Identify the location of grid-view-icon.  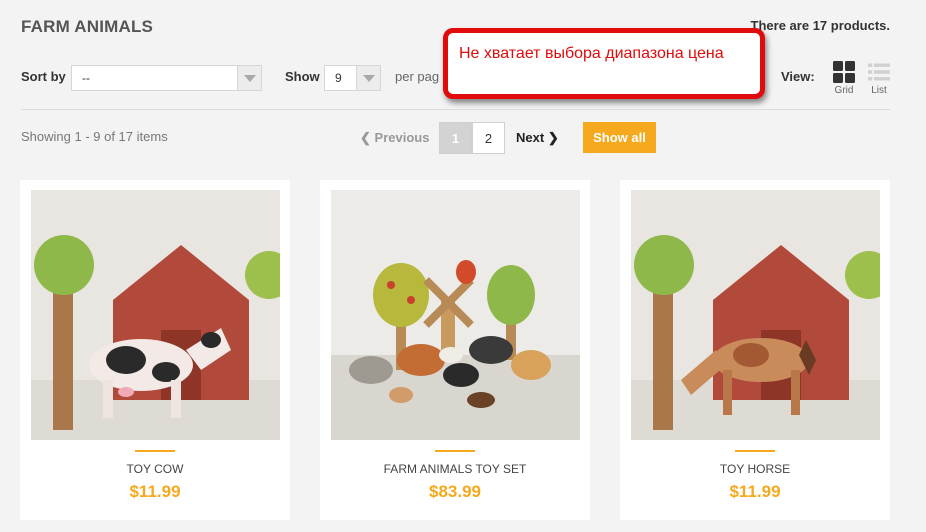
(844, 72).